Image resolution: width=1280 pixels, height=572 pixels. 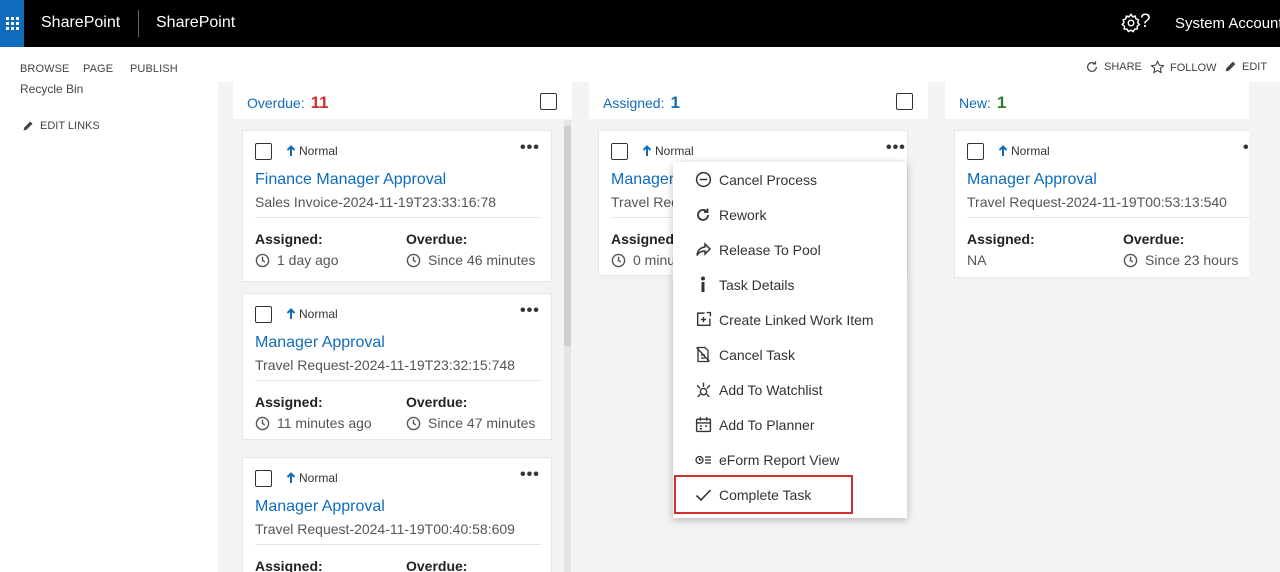 What do you see at coordinates (703, 250) in the screenshot?
I see `share-arrow-icon` at bounding box center [703, 250].